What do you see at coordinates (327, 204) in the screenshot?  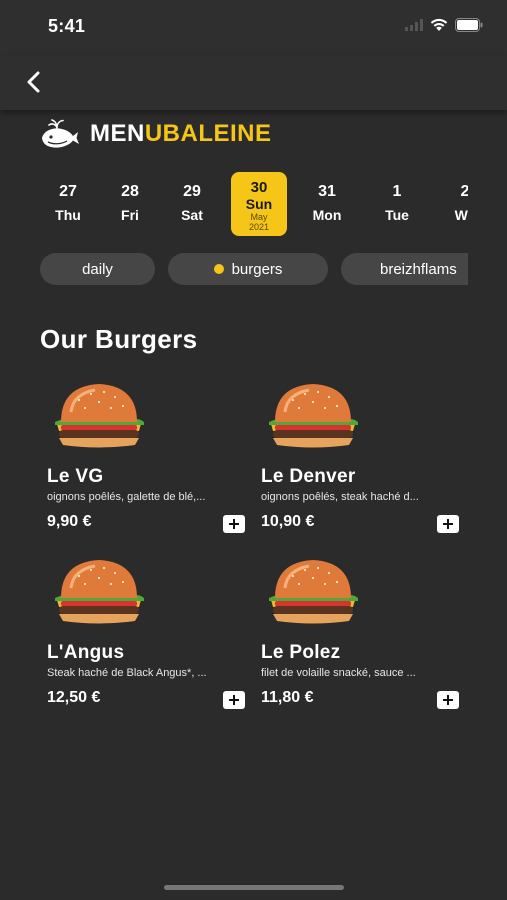 I see `day-31: 31 Mon` at bounding box center [327, 204].